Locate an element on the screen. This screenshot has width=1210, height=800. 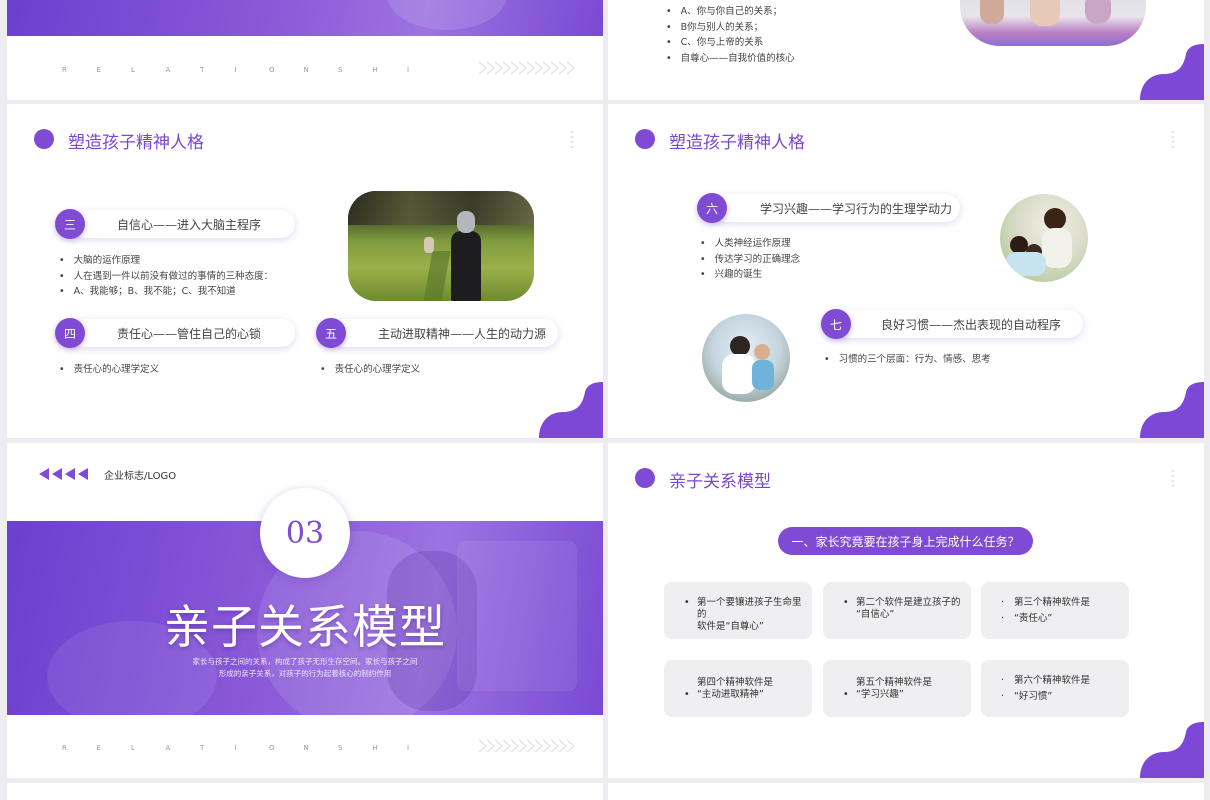
card-line: 第一个要镶进孩子生命里的 is located at coordinates (749, 608).